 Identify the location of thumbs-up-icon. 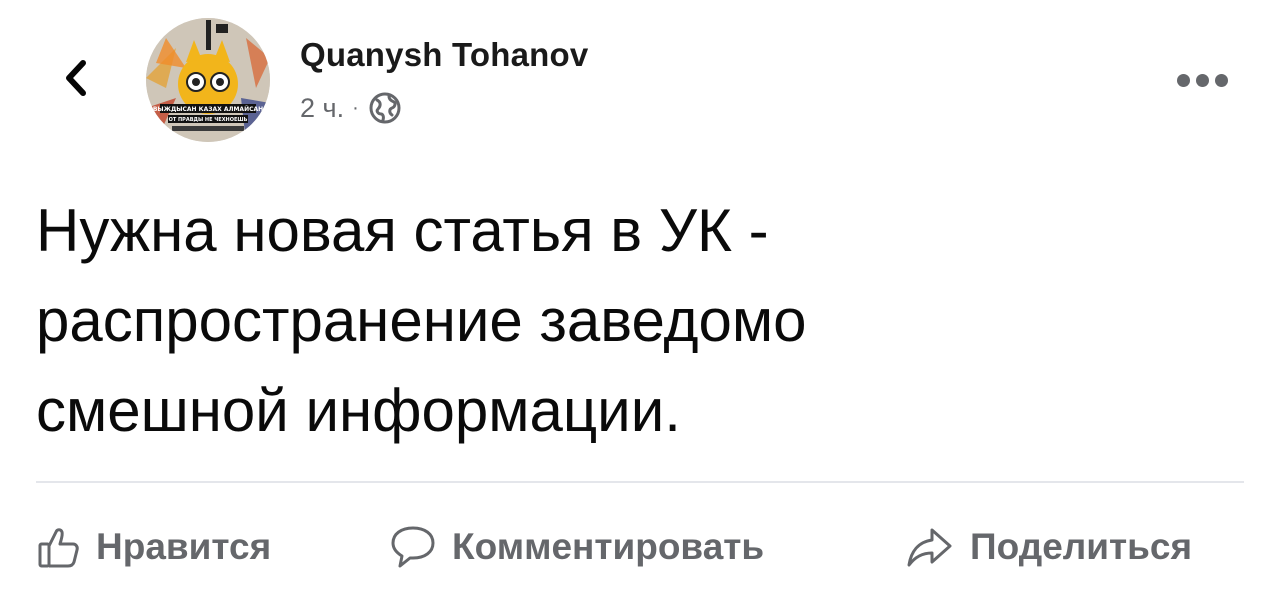
(58, 548).